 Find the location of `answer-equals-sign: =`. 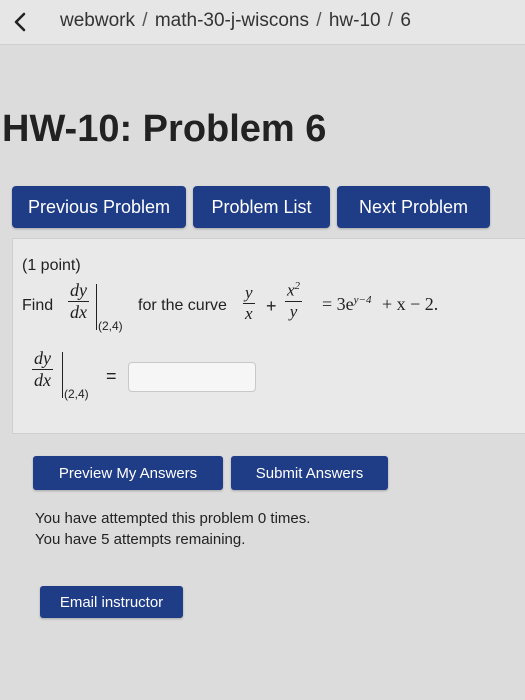

answer-equals-sign: = is located at coordinates (111, 376).